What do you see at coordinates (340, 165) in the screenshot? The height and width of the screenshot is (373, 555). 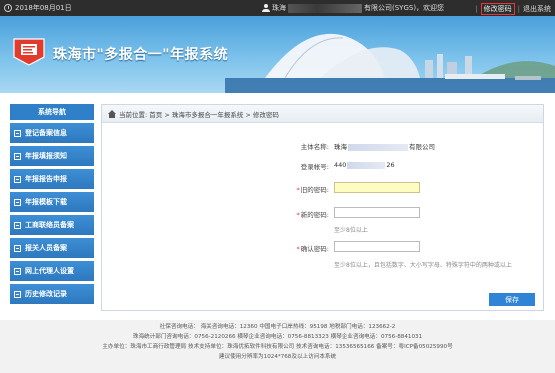 I see `account-prefix: 440` at bounding box center [340, 165].